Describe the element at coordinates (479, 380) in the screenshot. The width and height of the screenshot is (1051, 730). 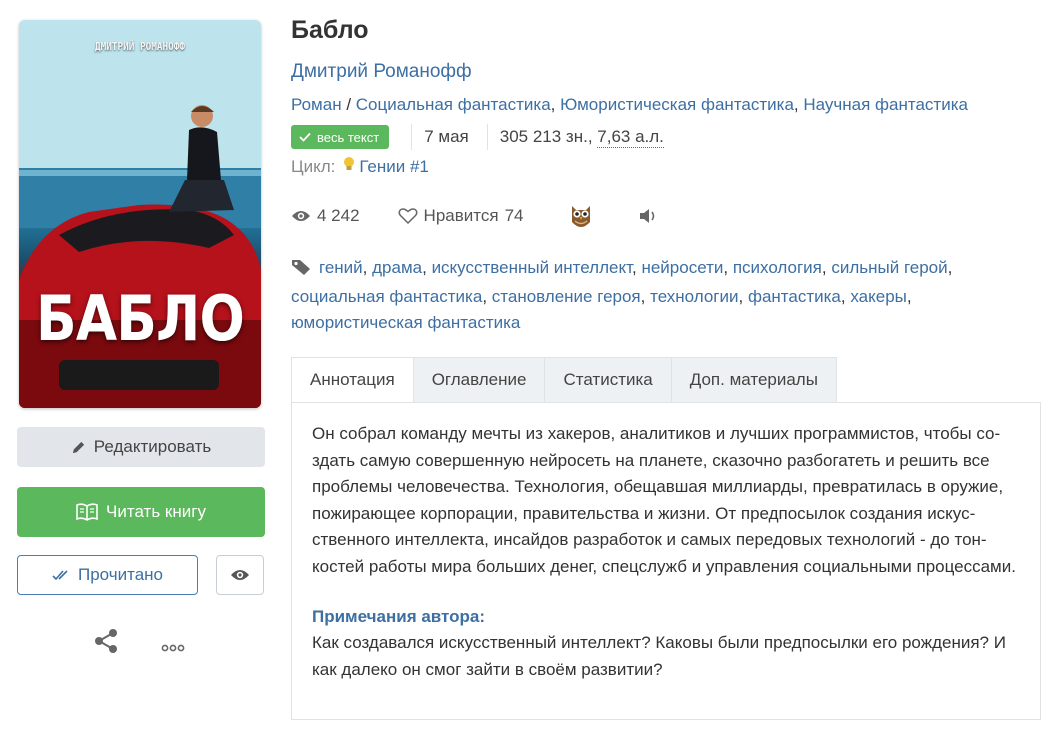
I see `tab-contents: Оглавление` at that location.